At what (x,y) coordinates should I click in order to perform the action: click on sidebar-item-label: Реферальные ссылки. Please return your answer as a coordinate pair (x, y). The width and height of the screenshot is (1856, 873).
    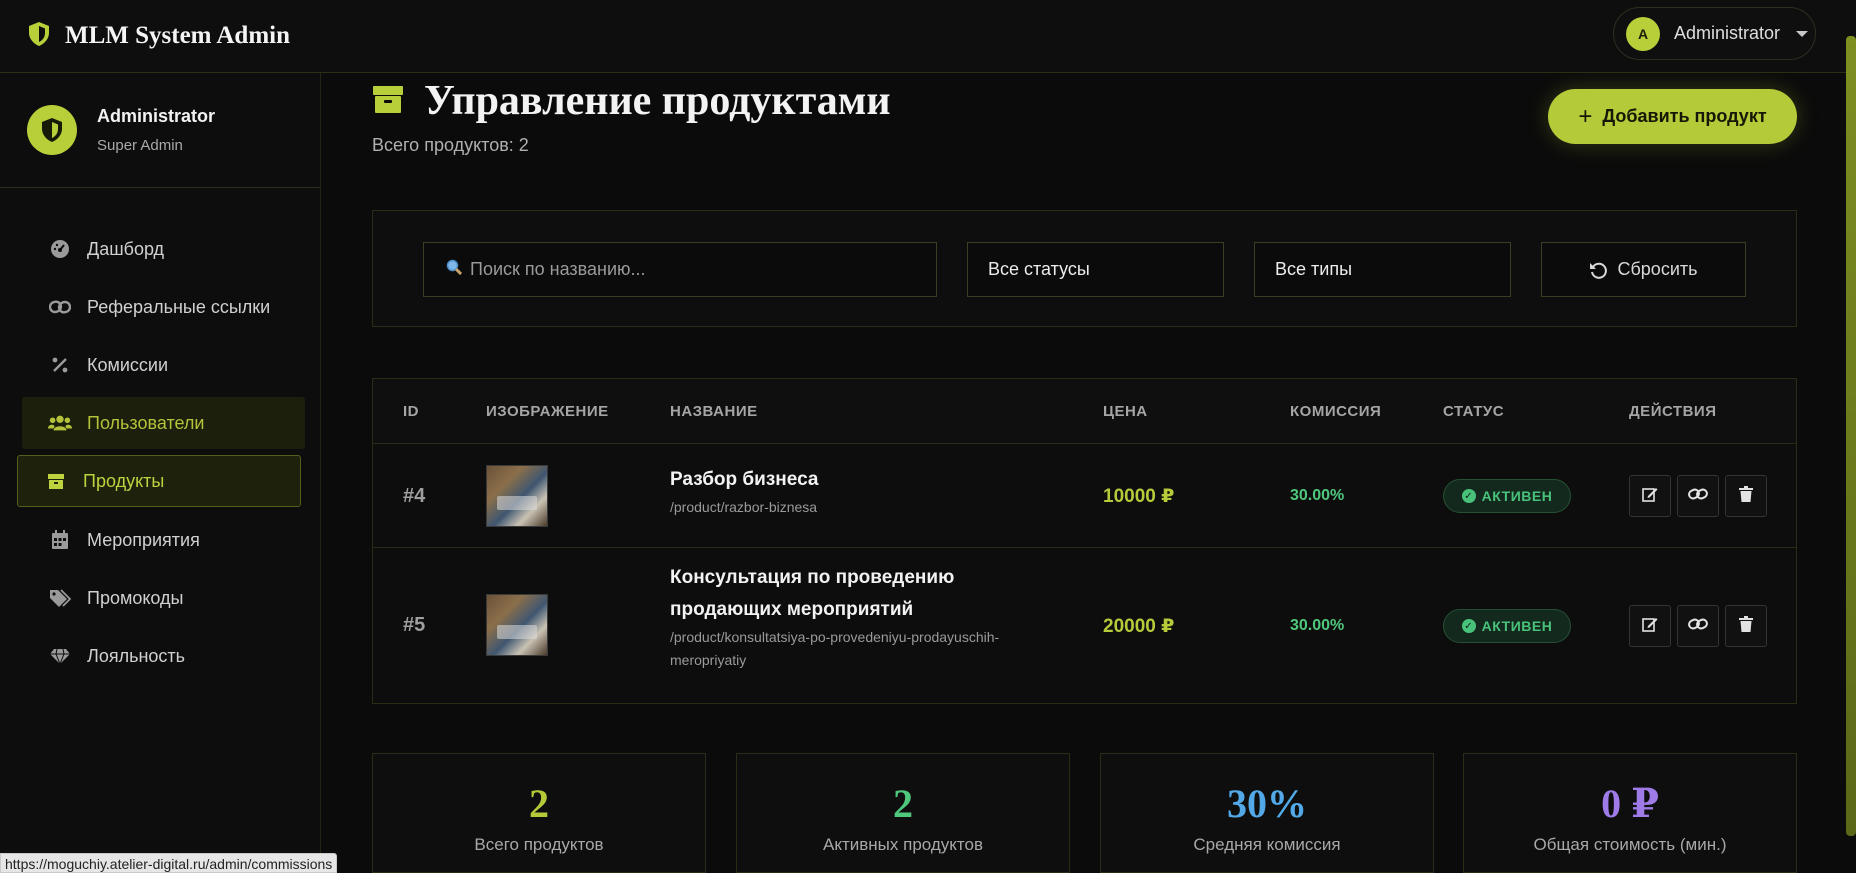
    Looking at the image, I should click on (179, 306).